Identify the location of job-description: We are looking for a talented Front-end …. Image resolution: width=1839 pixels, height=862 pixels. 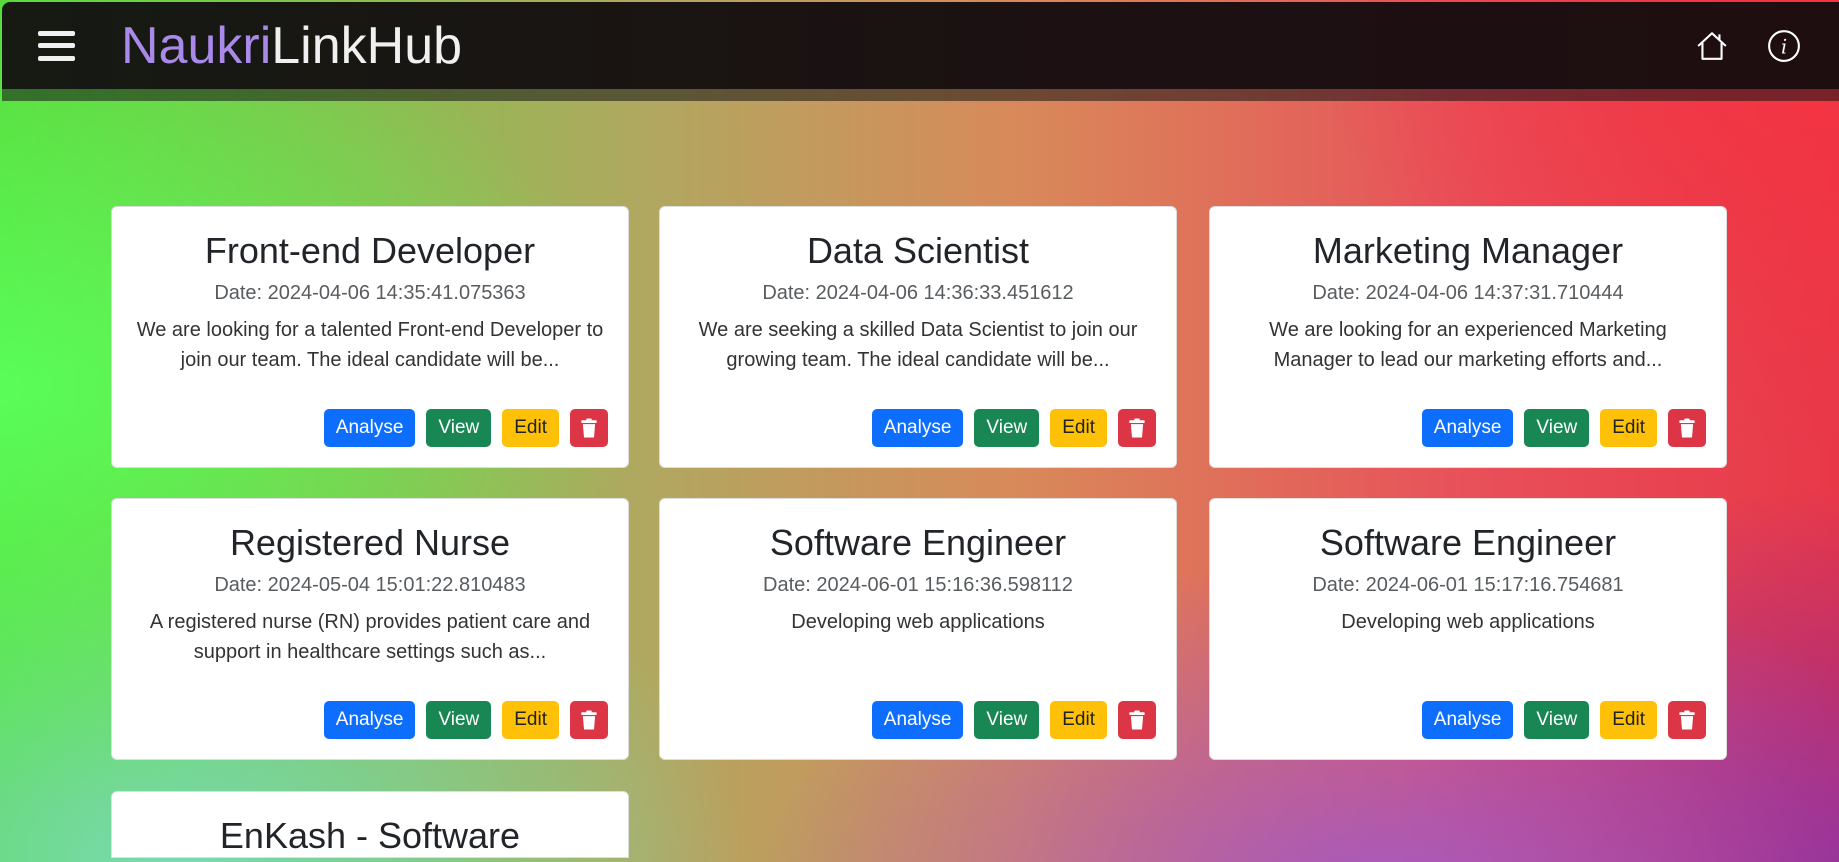
(370, 345).